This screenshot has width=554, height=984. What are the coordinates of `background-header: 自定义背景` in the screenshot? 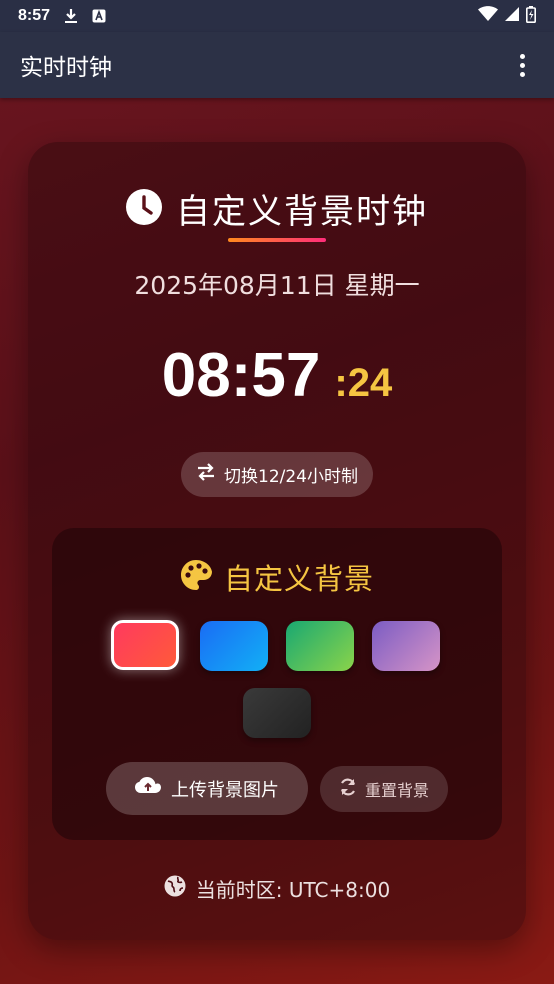 It's located at (277, 577).